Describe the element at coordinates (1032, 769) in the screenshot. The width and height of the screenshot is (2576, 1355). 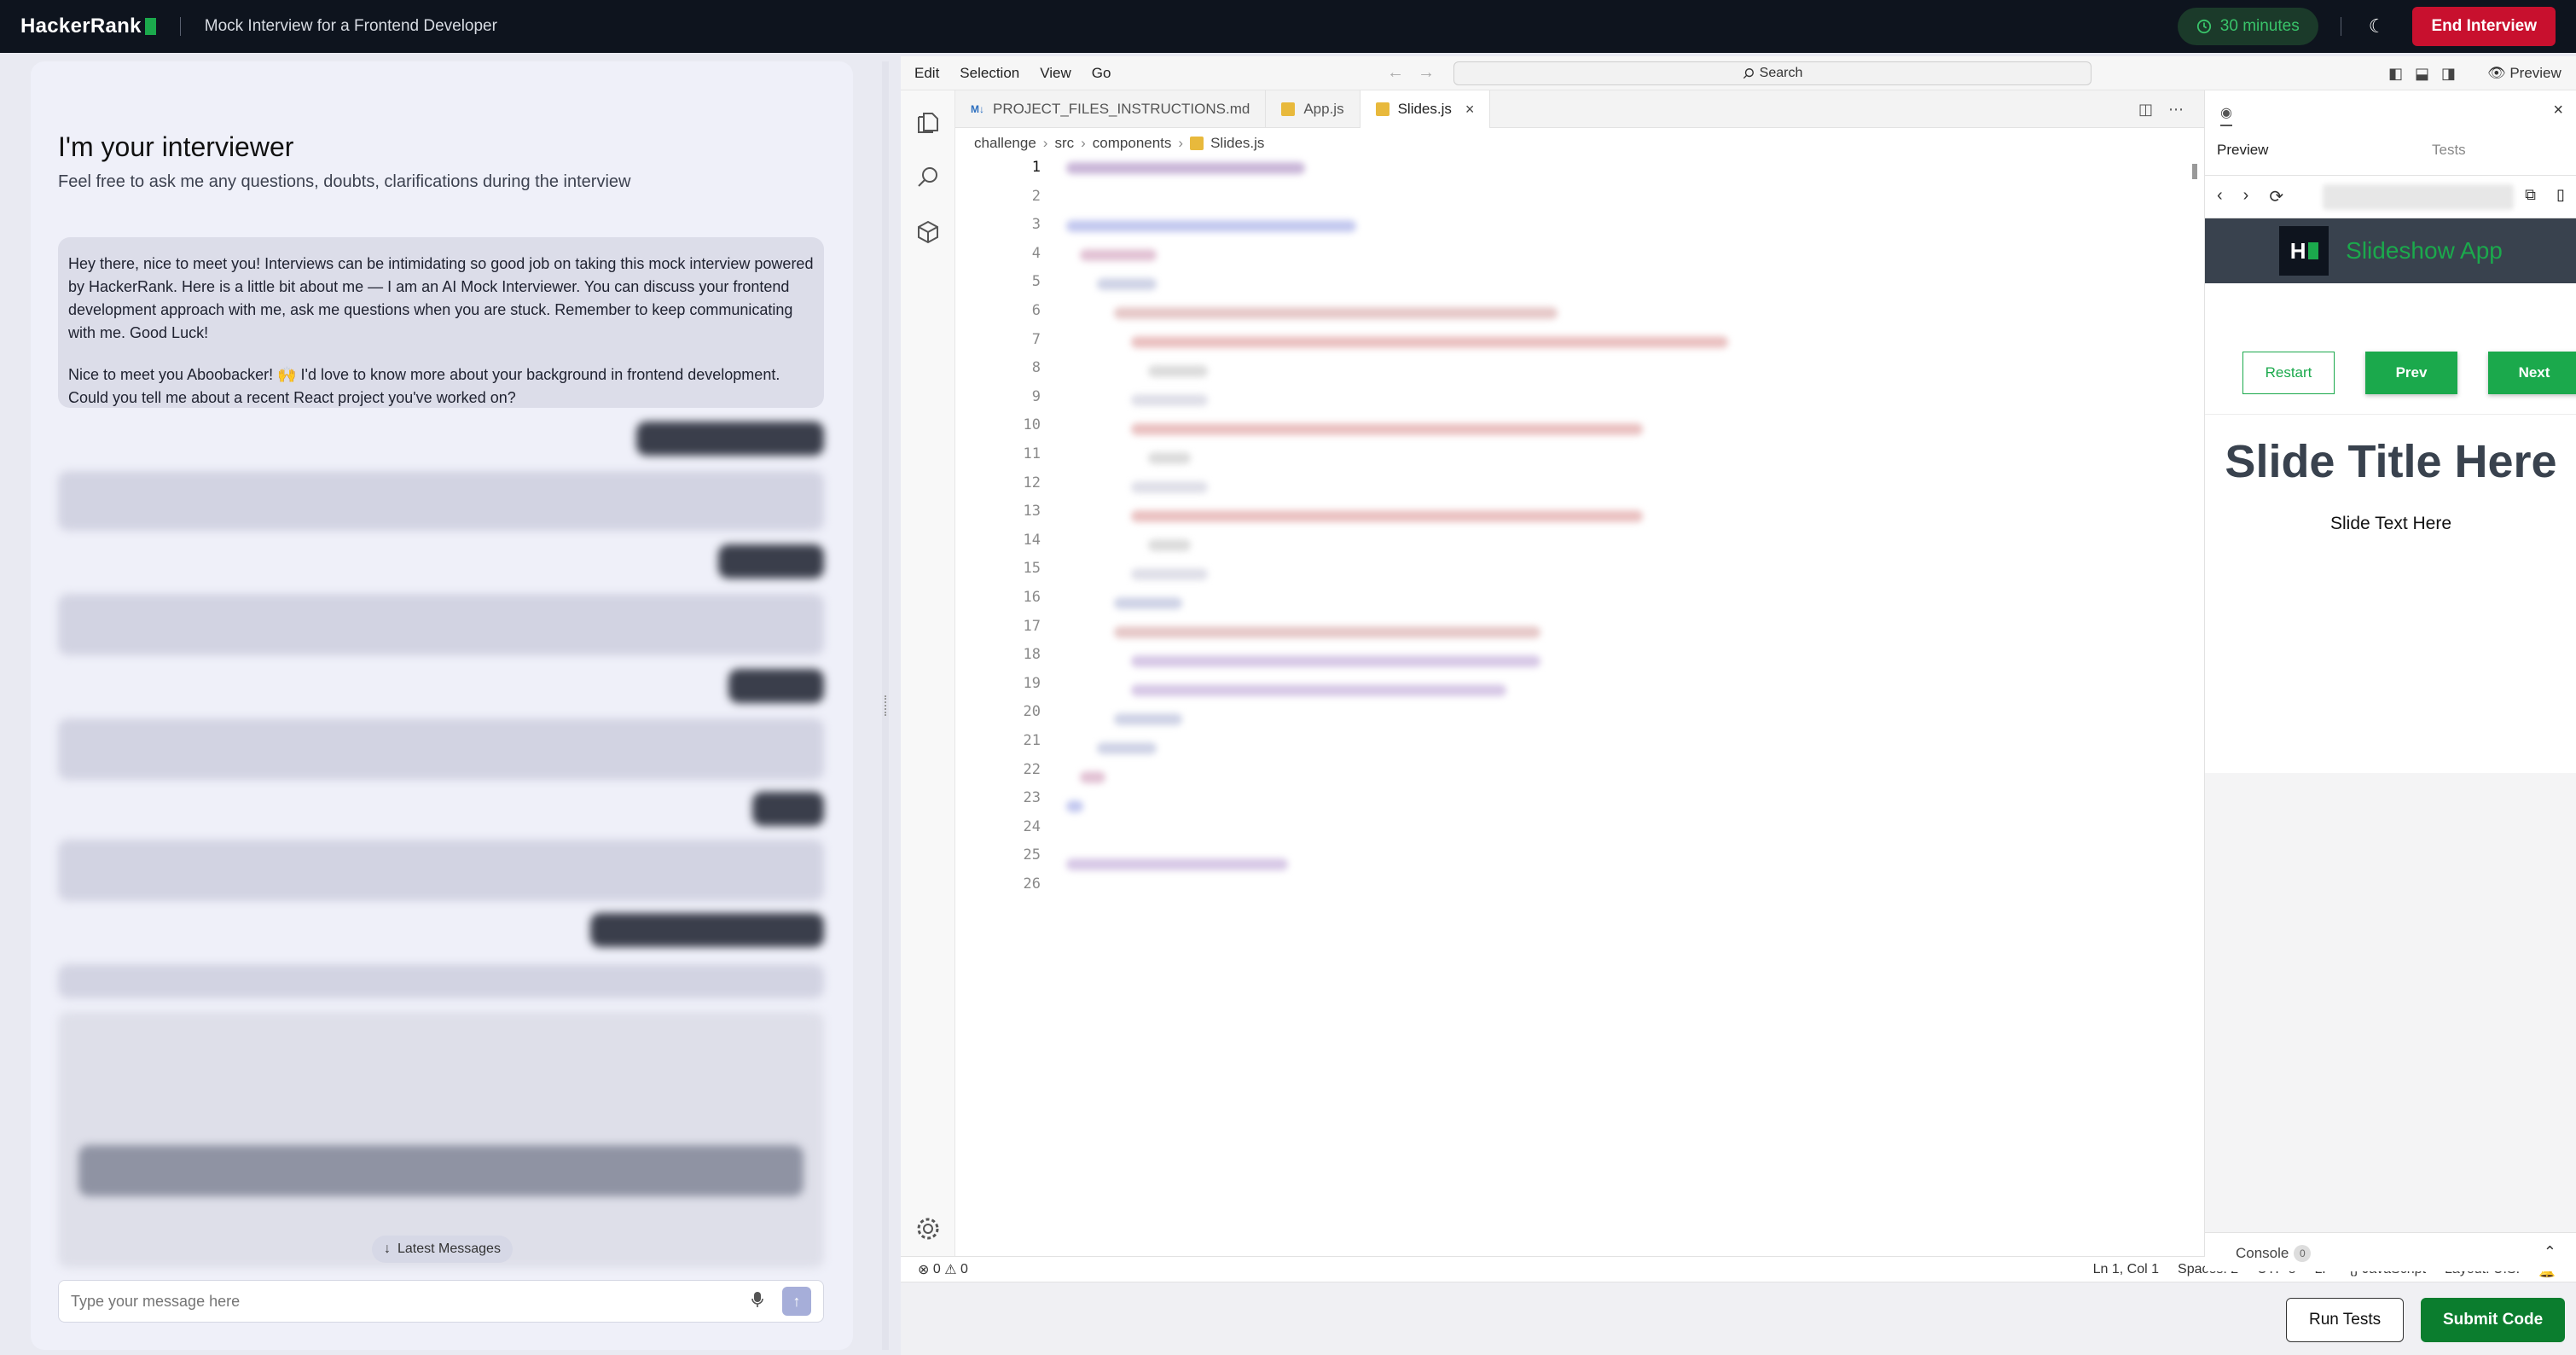
I see `line-number: 22` at that location.